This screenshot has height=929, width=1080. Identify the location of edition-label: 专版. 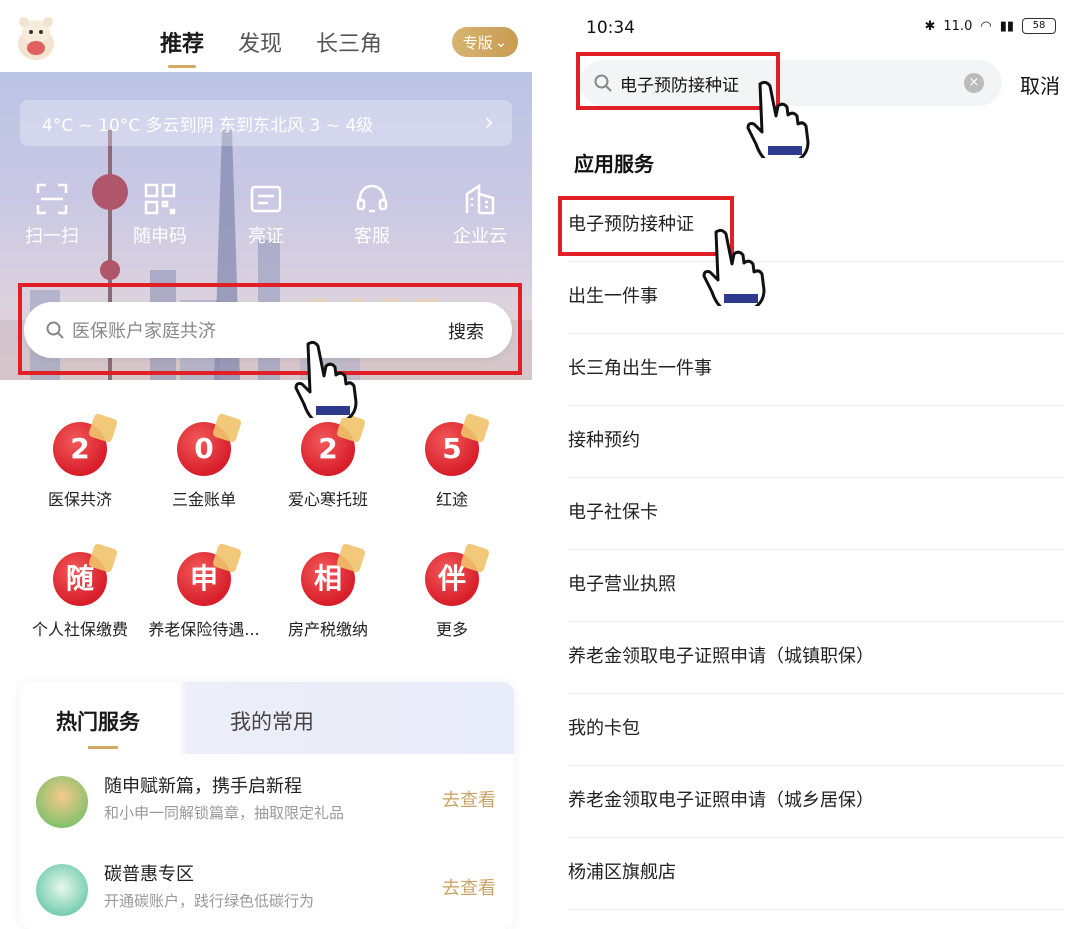
(477, 42).